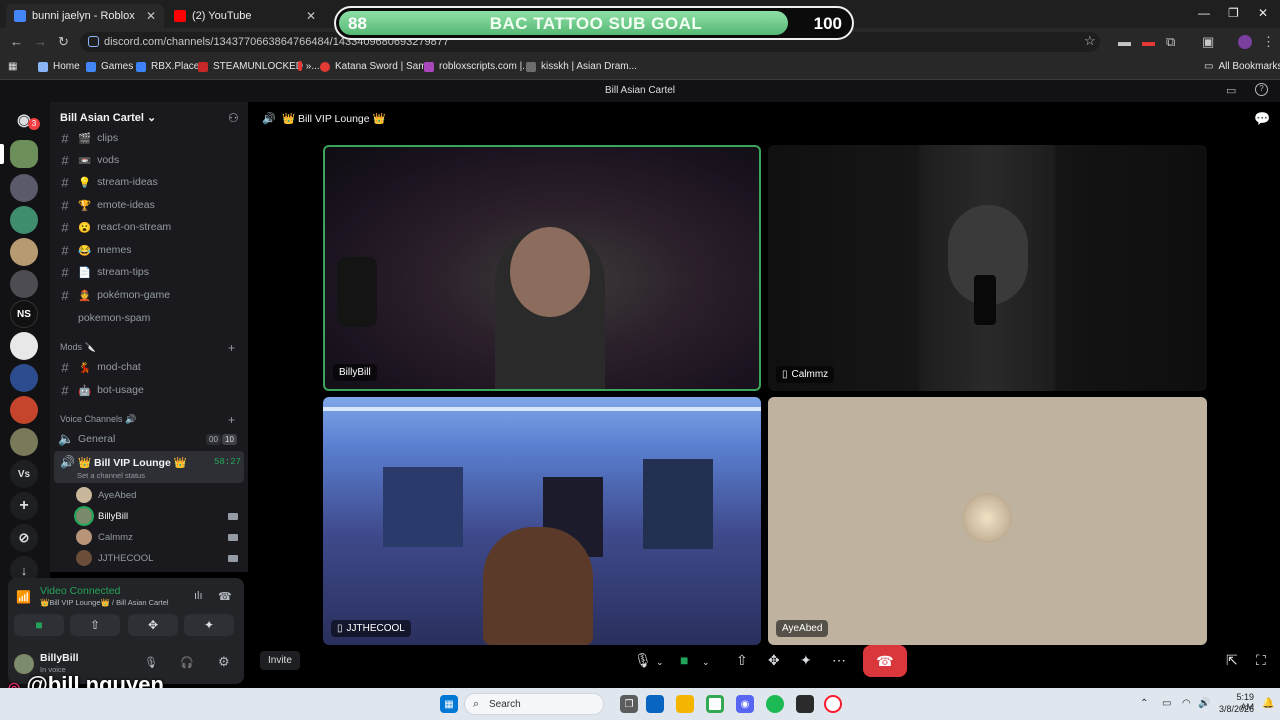 The height and width of the screenshot is (720, 1280). Describe the element at coordinates (24, 538) in the screenshot. I see `discover-icon: ⊘` at that location.